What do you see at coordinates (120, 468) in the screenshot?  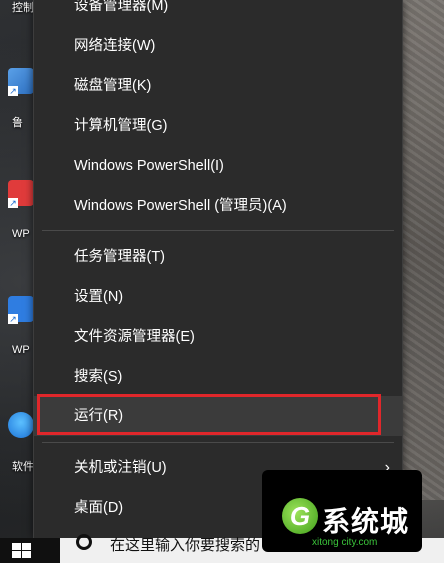 I see `menu-item-label: 关机或注销(U)` at bounding box center [120, 468].